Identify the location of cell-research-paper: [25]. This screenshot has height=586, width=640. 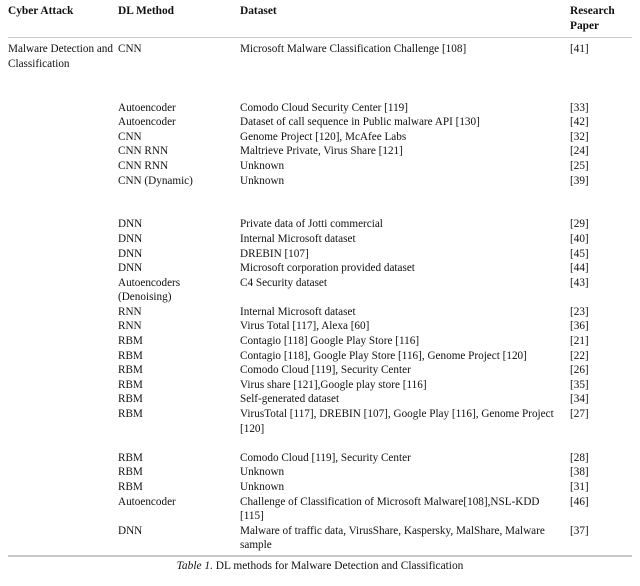
(579, 165).